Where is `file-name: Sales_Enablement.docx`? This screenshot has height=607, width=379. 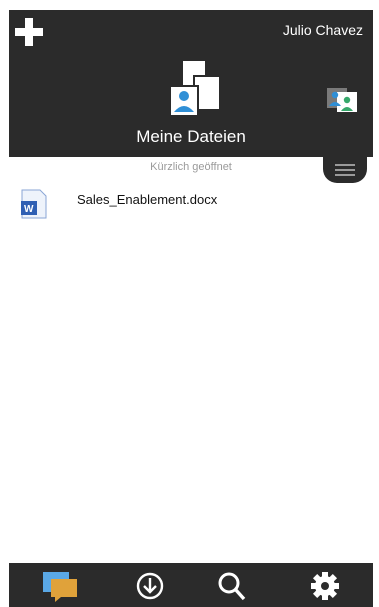 file-name: Sales_Enablement.docx is located at coordinates (147, 199).